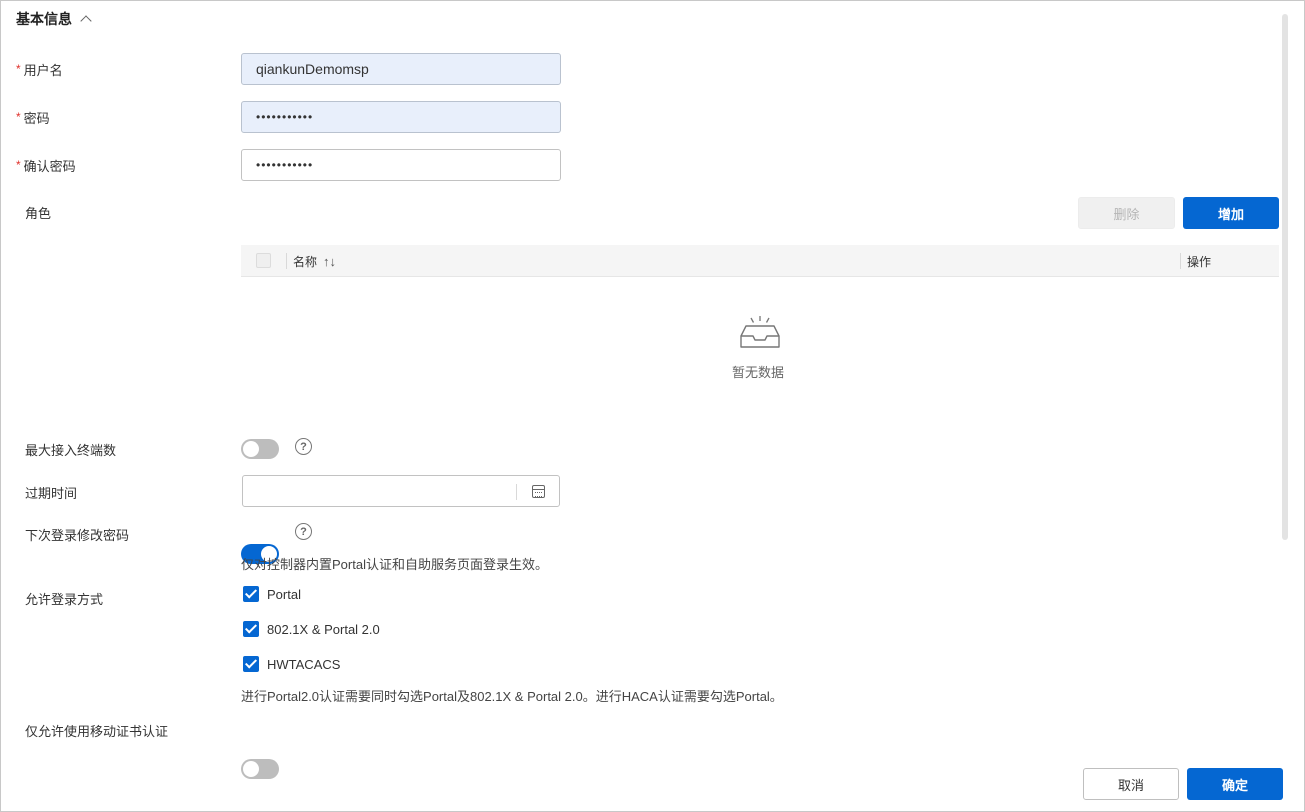 The height and width of the screenshot is (812, 1305). I want to click on action-column-header: 操作, so click(1199, 262).